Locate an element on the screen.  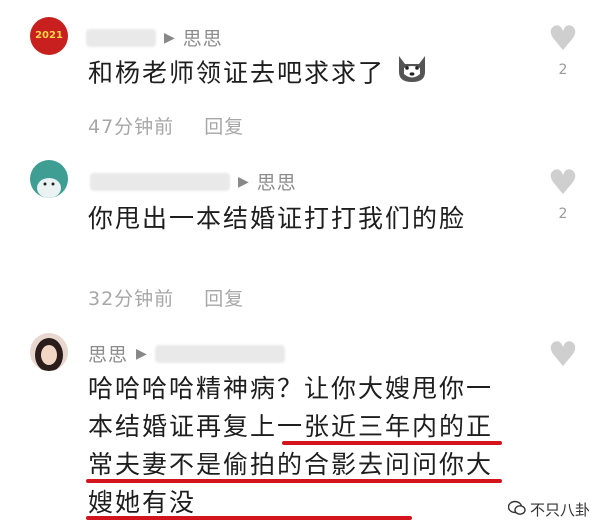
comment-text-content: 和杨老师领证去吧求求了 is located at coordinates (237, 73).